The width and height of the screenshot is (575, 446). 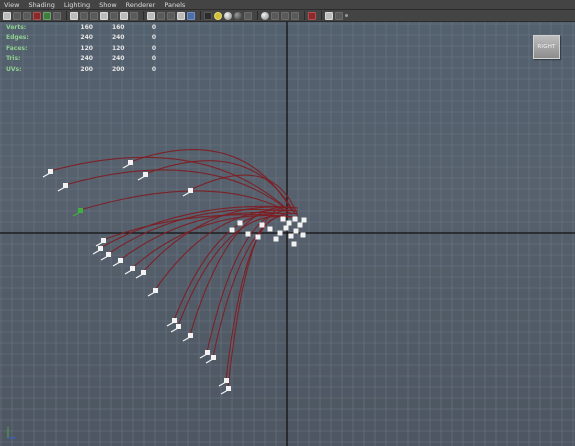 What do you see at coordinates (47, 15) in the screenshot?
I see `two-d-pan-zoom-icon` at bounding box center [47, 15].